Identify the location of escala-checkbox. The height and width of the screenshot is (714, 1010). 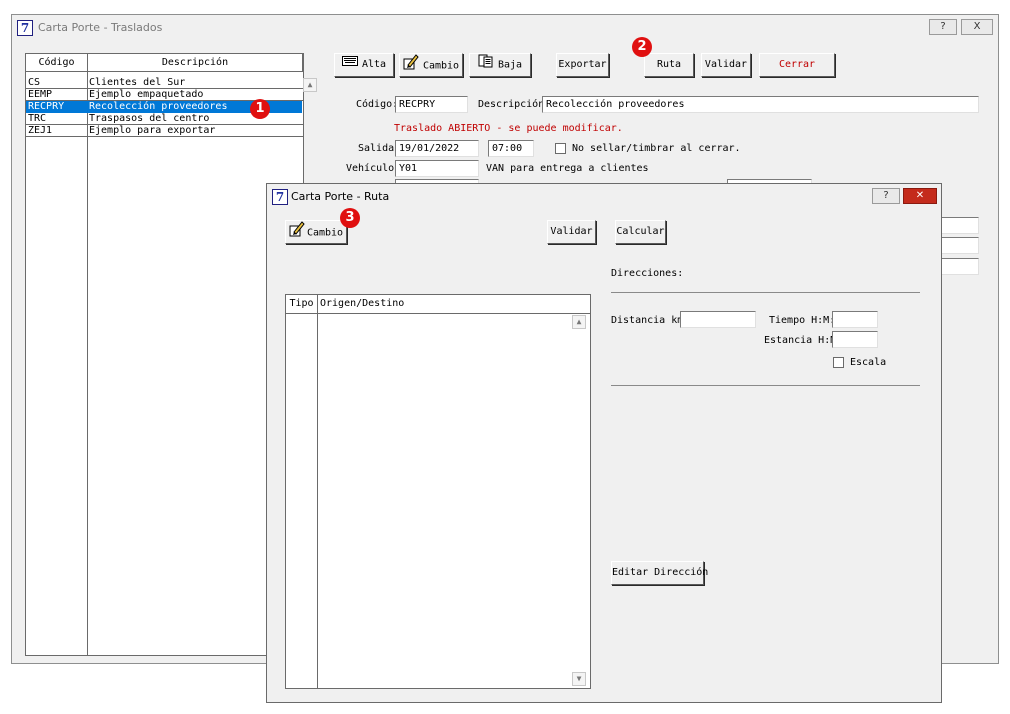
(838, 362).